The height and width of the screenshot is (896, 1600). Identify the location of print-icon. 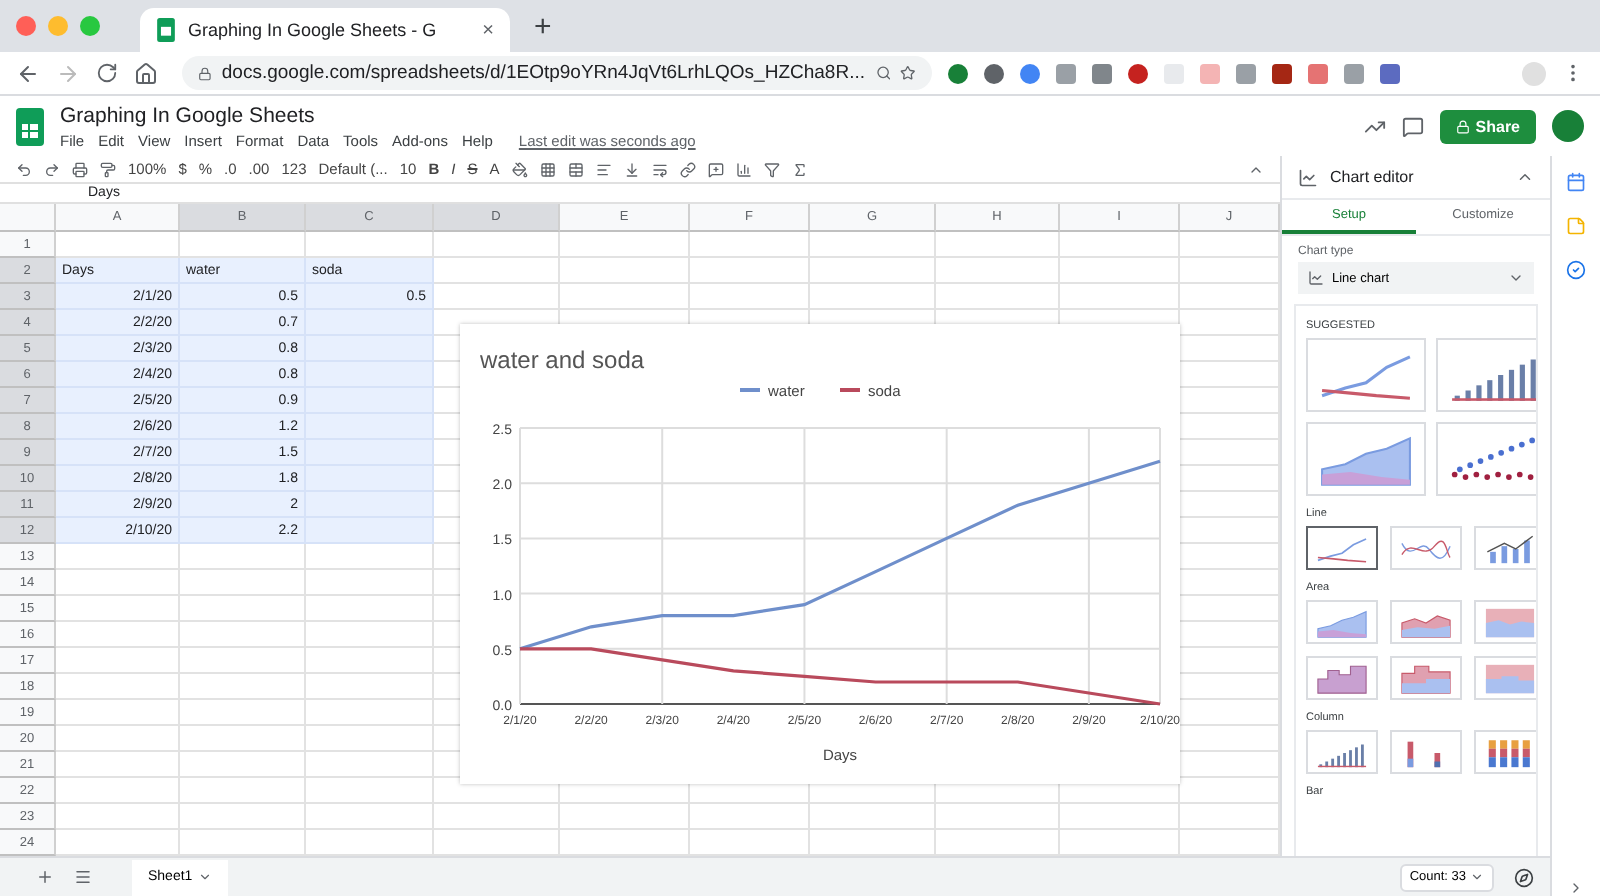
(80, 169).